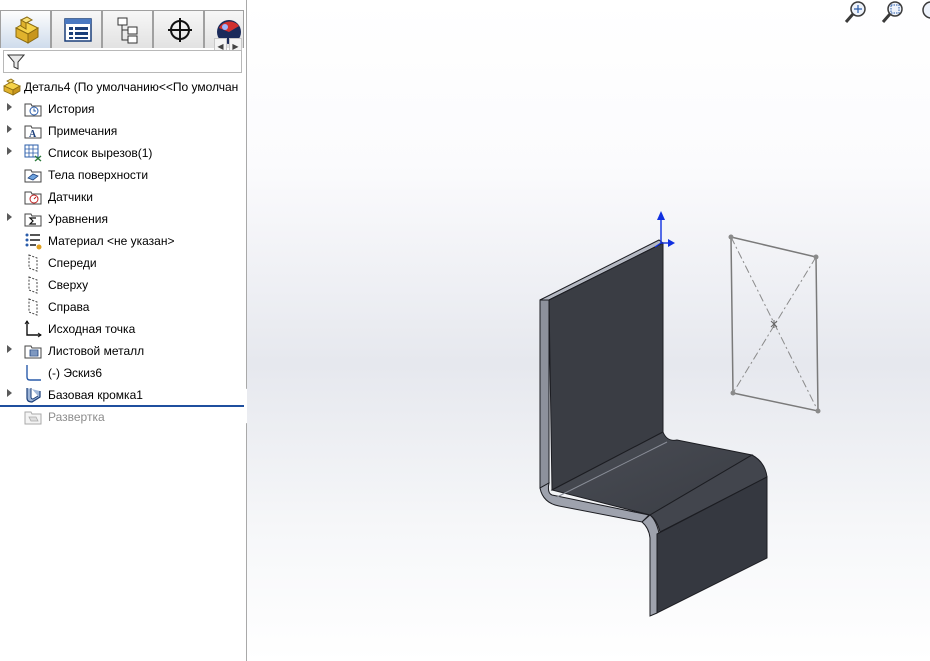 The image size is (930, 661). Describe the element at coordinates (33, 220) in the screenshot. I see `equations-icon` at that location.